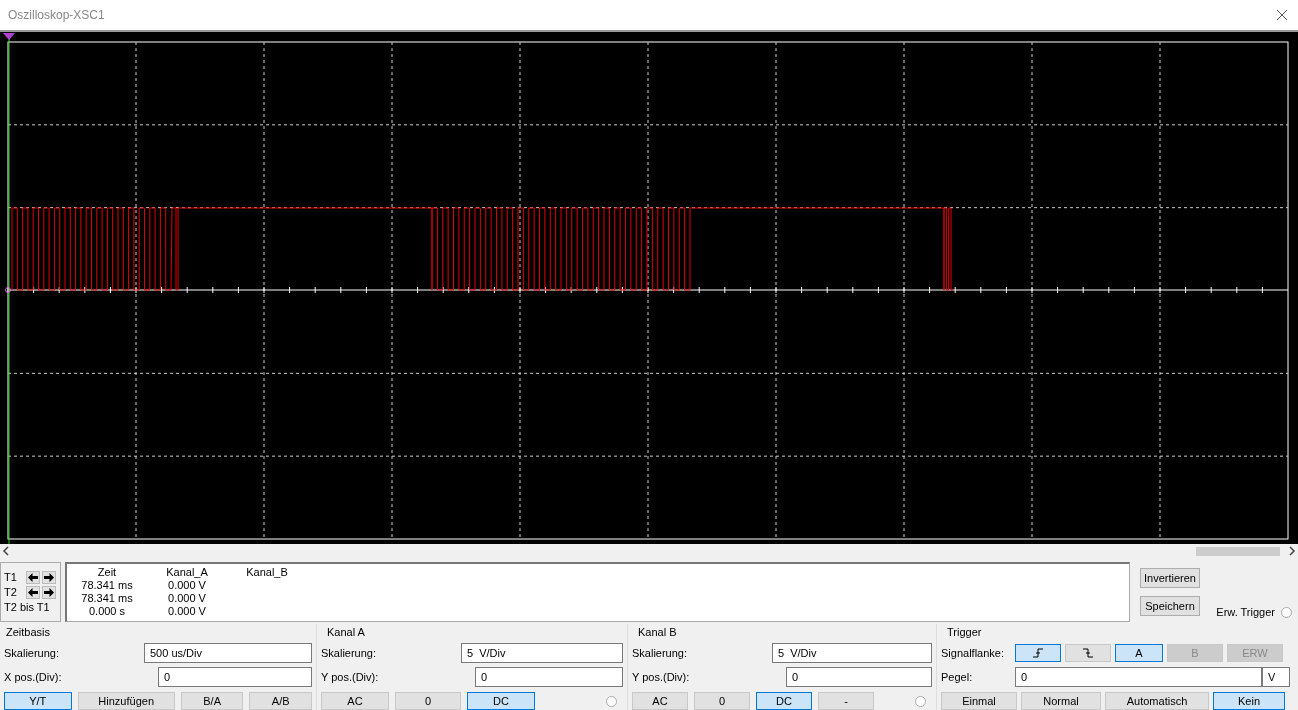 The height and width of the screenshot is (710, 1298). I want to click on rising-edge-icon, so click(1038, 653).